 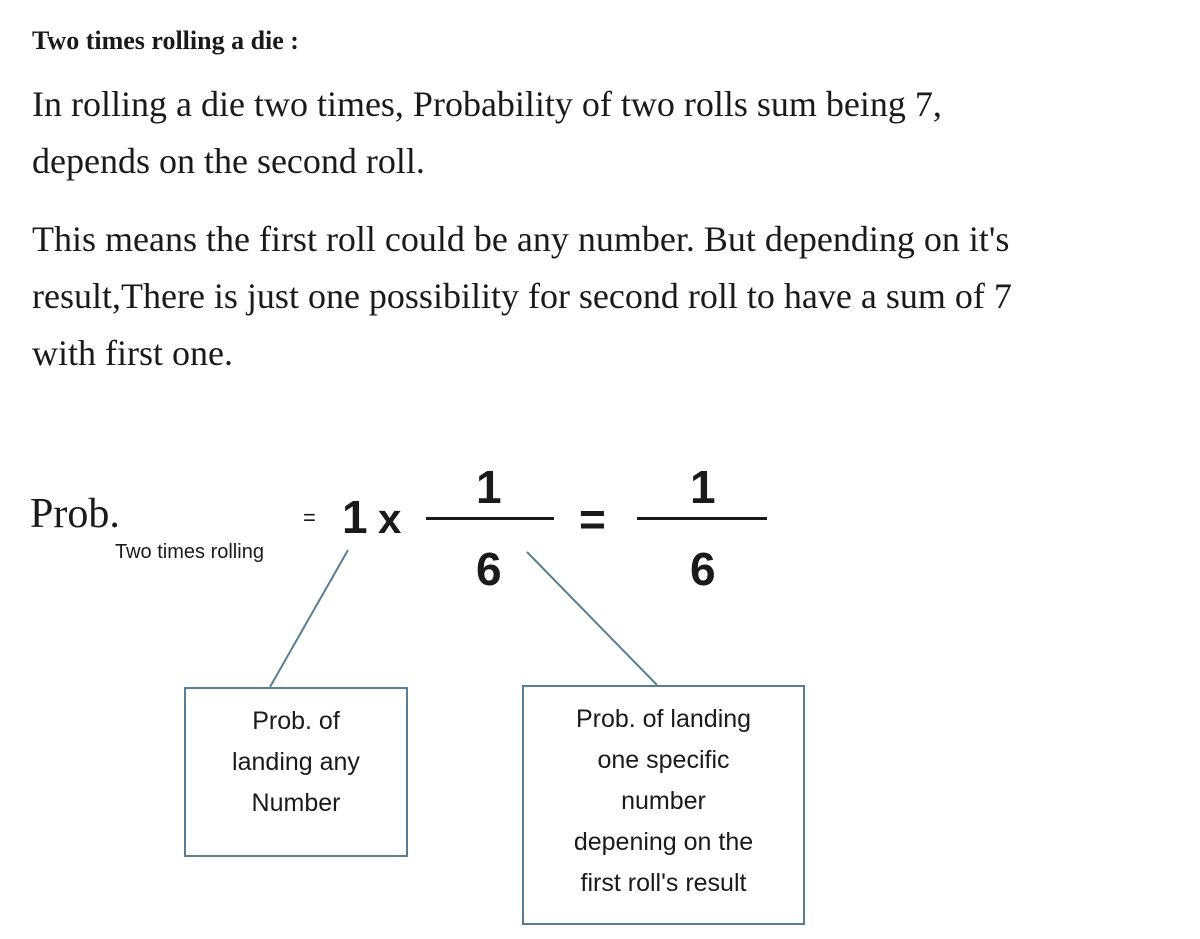 I want to click on fraction2-numerator: 1, so click(x=703, y=487).